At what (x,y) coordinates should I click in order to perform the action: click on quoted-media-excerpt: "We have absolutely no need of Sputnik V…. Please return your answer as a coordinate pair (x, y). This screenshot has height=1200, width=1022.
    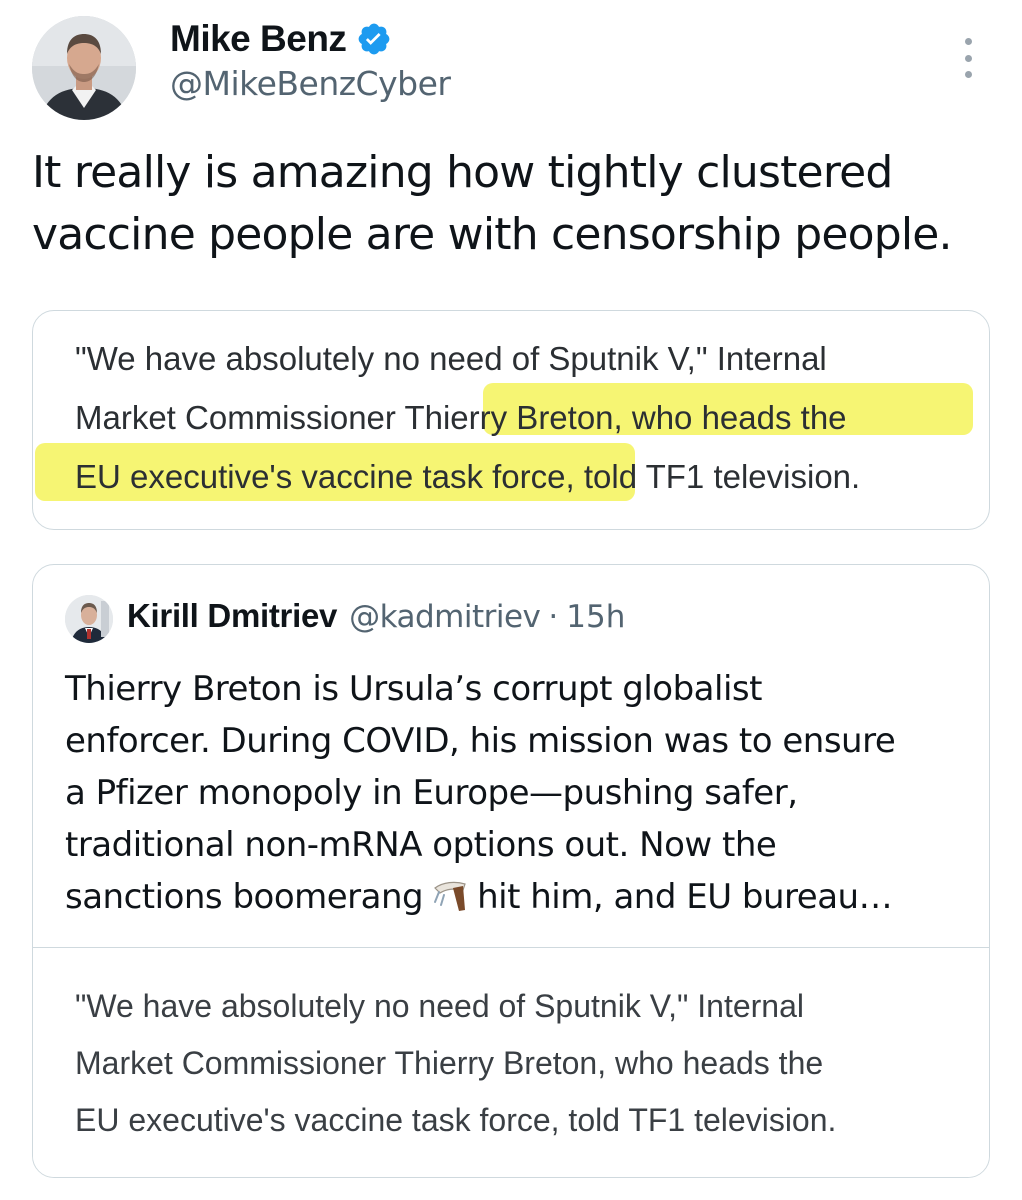
    Looking at the image, I should click on (456, 1063).